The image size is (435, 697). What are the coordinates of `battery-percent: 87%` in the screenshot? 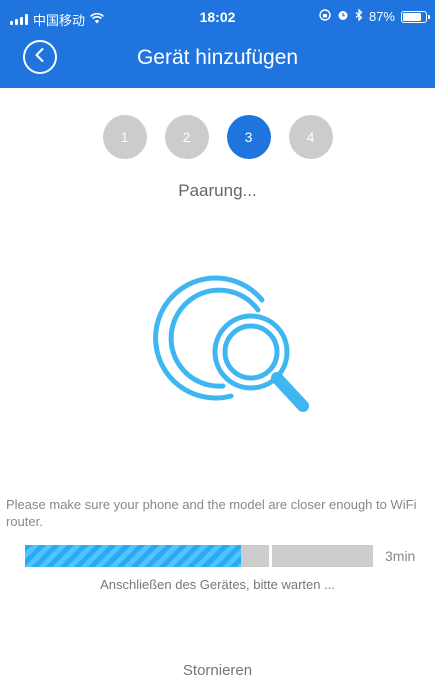 It's located at (381, 16).